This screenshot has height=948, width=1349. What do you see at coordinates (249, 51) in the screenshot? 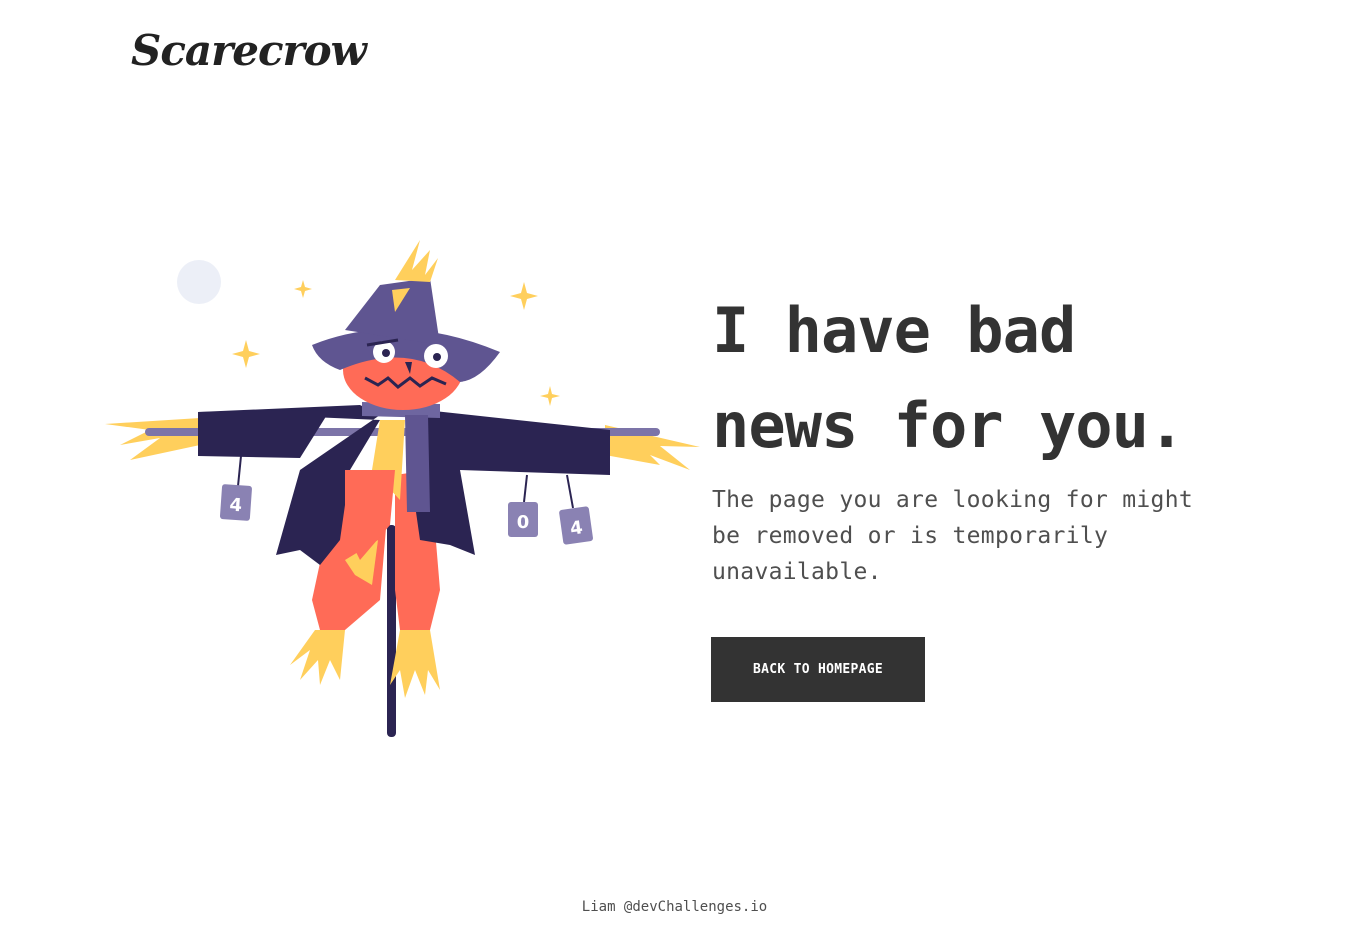
I see `scarecrow-logo: Scarecrow` at bounding box center [249, 51].